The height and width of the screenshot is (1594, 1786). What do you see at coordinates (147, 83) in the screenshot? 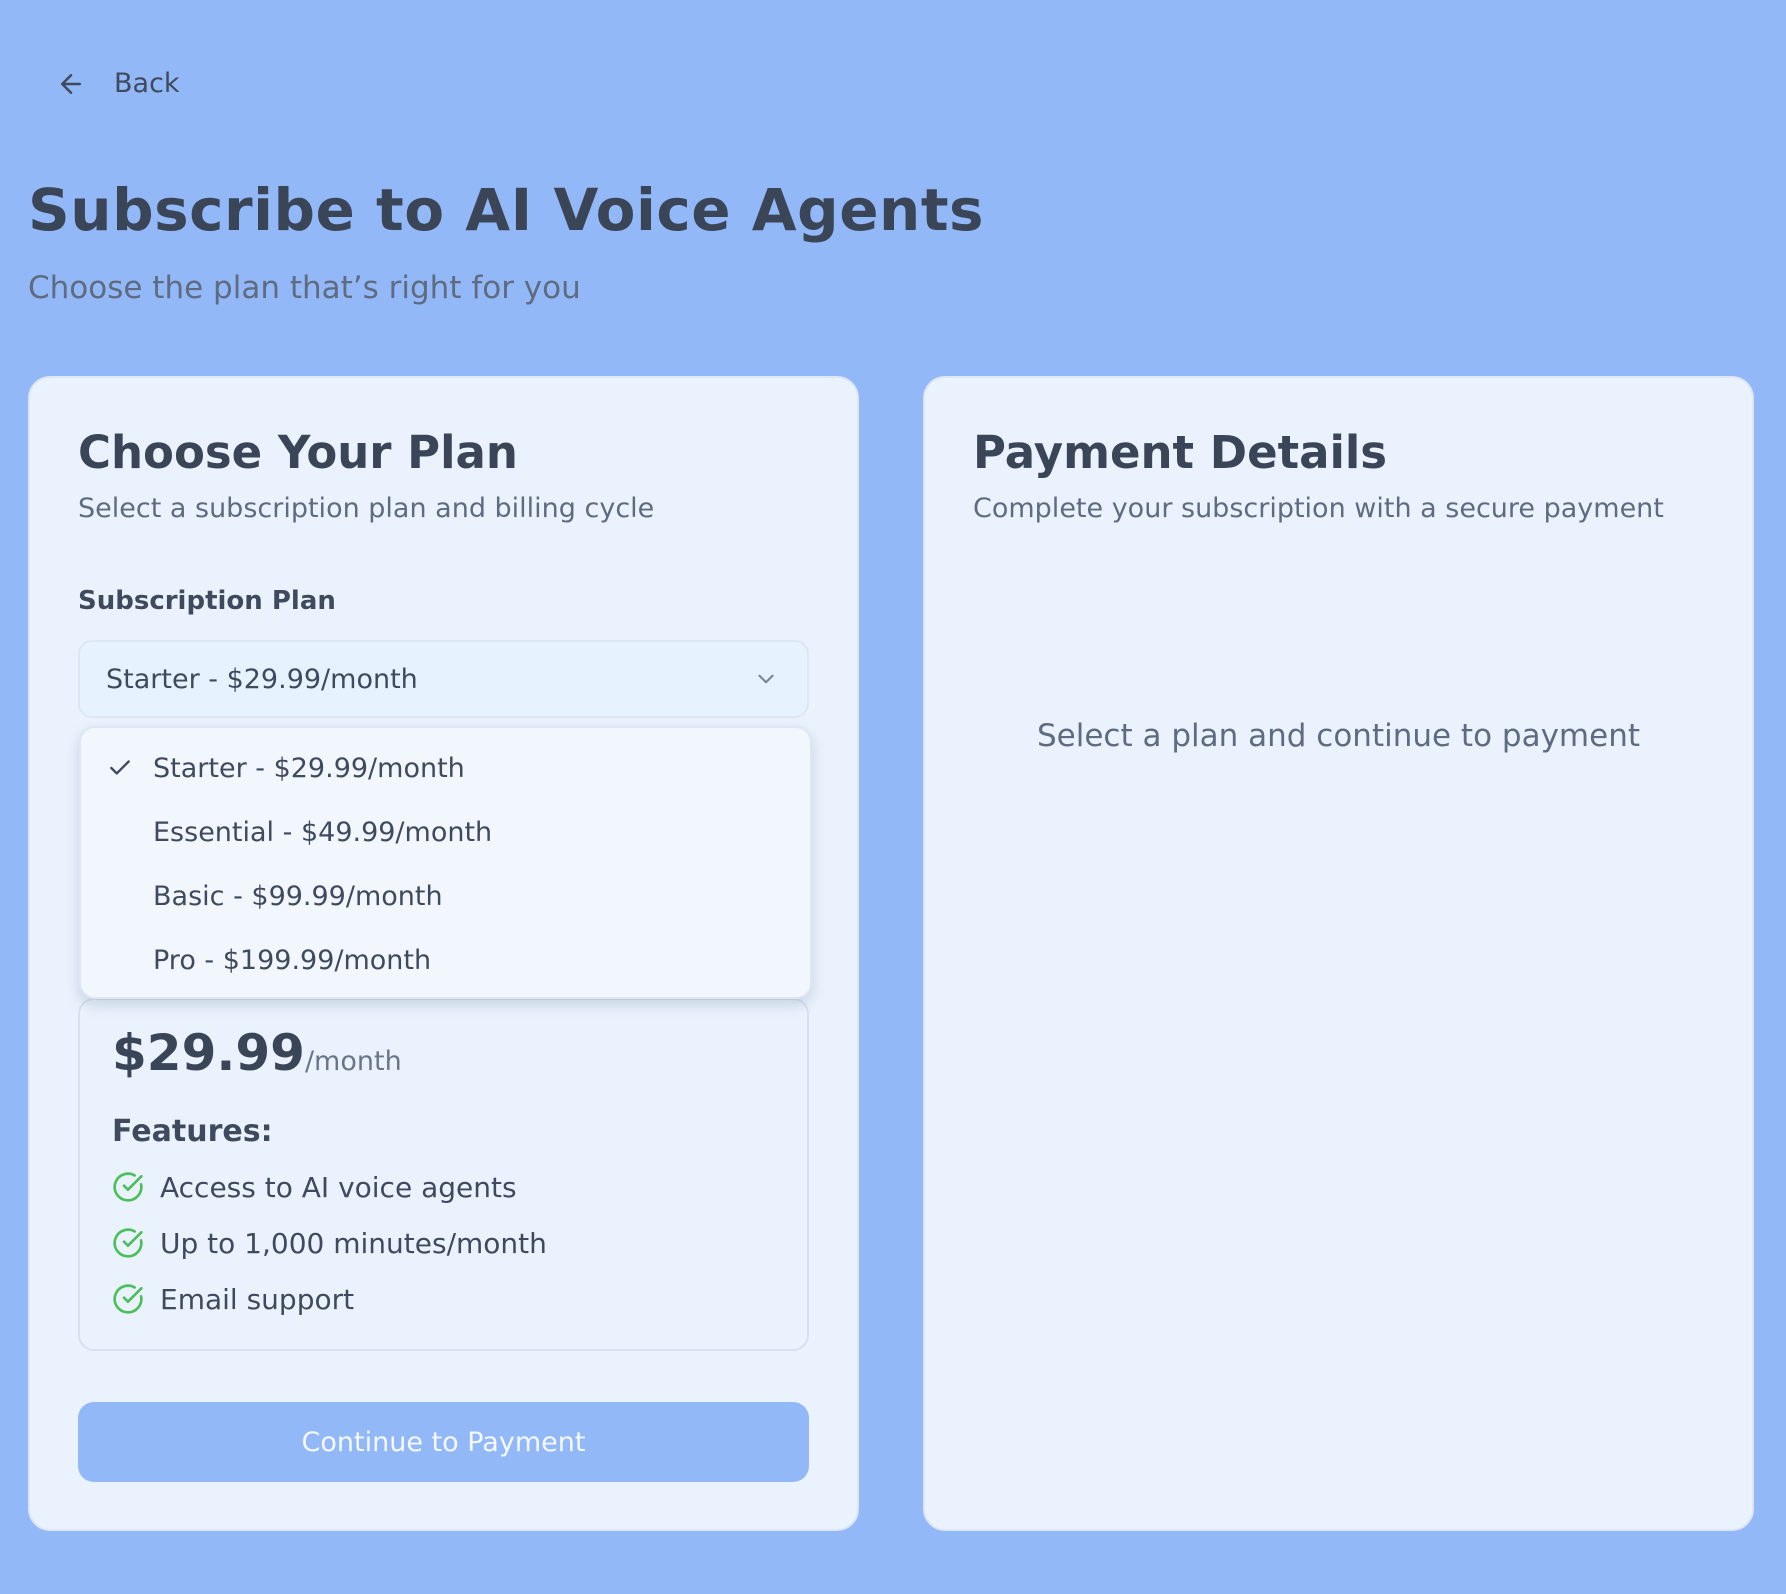
I see `back-label: Back` at bounding box center [147, 83].